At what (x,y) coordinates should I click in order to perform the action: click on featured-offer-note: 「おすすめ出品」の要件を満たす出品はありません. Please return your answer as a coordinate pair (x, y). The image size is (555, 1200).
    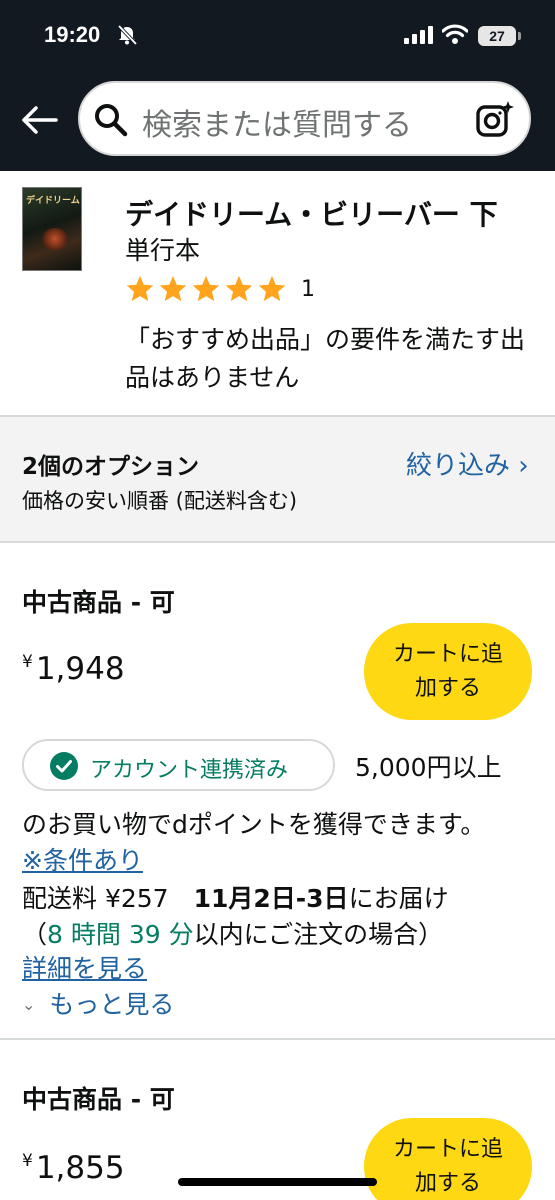
    Looking at the image, I should click on (325, 358).